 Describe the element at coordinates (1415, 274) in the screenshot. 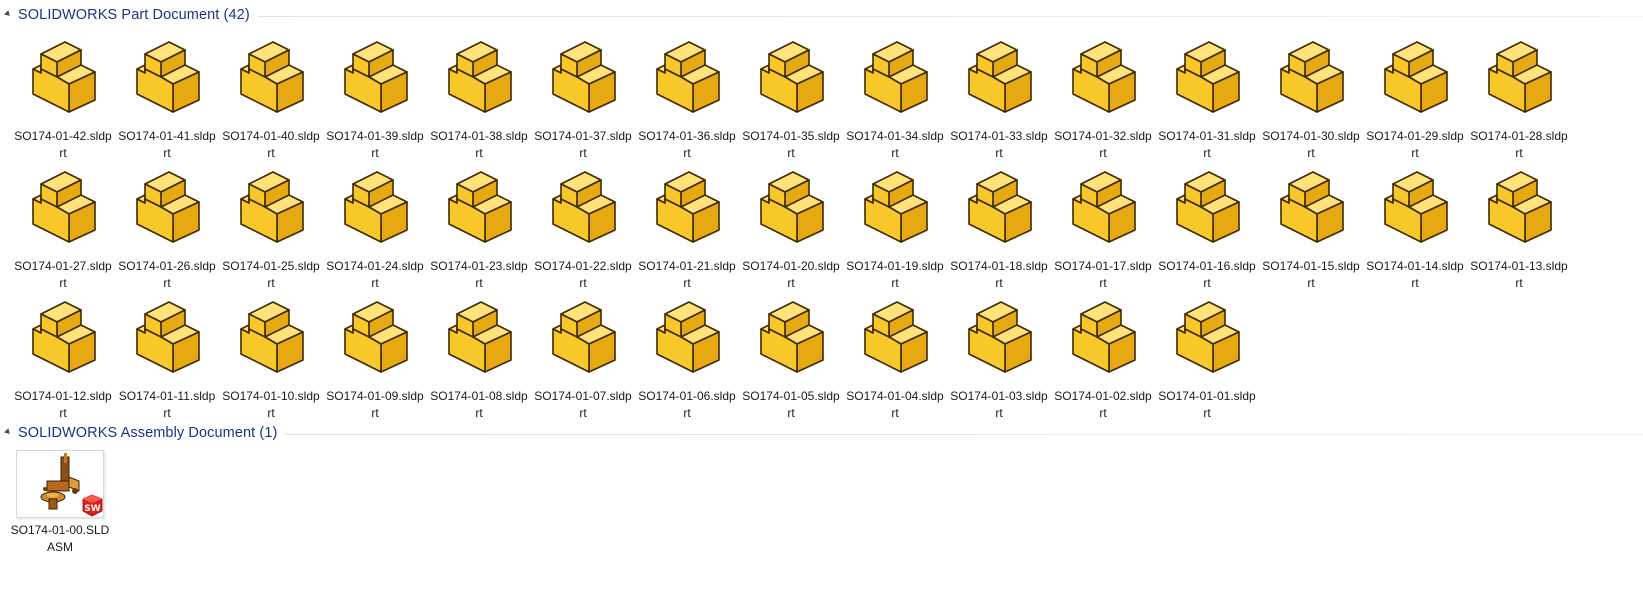

I see `file-name: SO174-01-14.sldprt` at that location.